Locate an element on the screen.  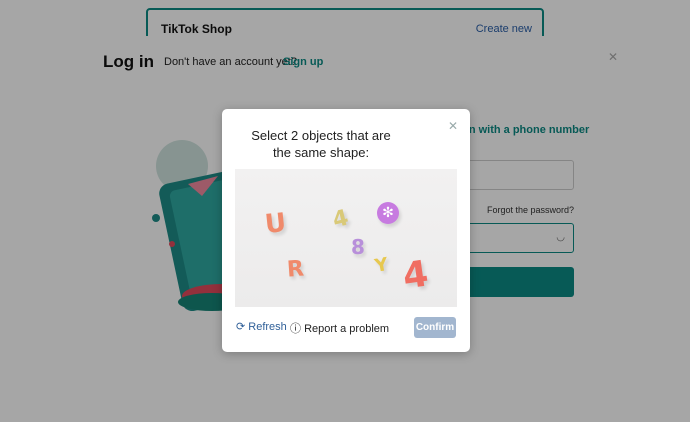
close-icon: ✕ is located at coordinates (453, 126).